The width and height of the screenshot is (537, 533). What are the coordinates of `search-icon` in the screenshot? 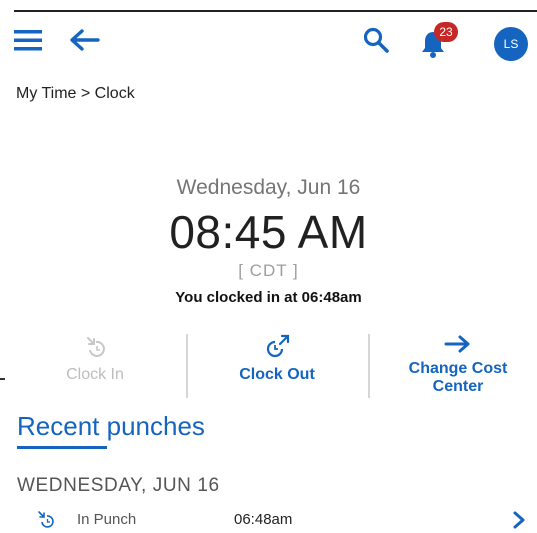 It's located at (376, 40).